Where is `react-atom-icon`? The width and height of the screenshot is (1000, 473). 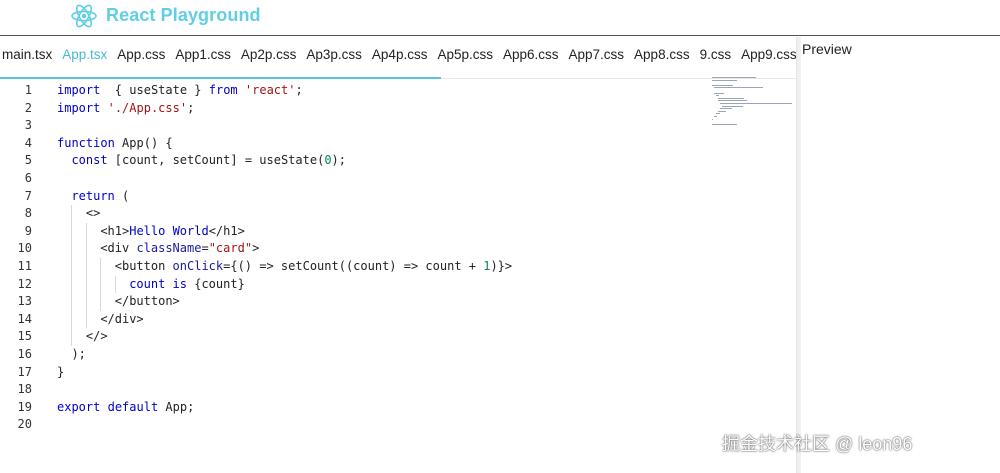
react-atom-icon is located at coordinates (84, 16).